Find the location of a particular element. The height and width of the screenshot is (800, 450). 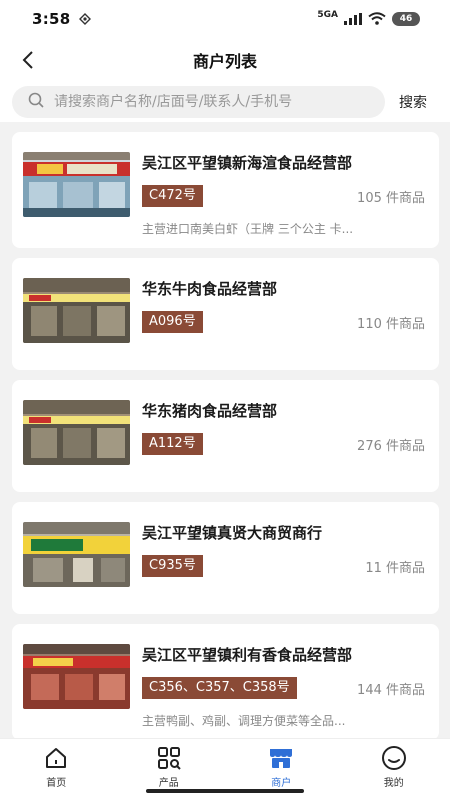

product-count: 144 件商品 is located at coordinates (391, 690).